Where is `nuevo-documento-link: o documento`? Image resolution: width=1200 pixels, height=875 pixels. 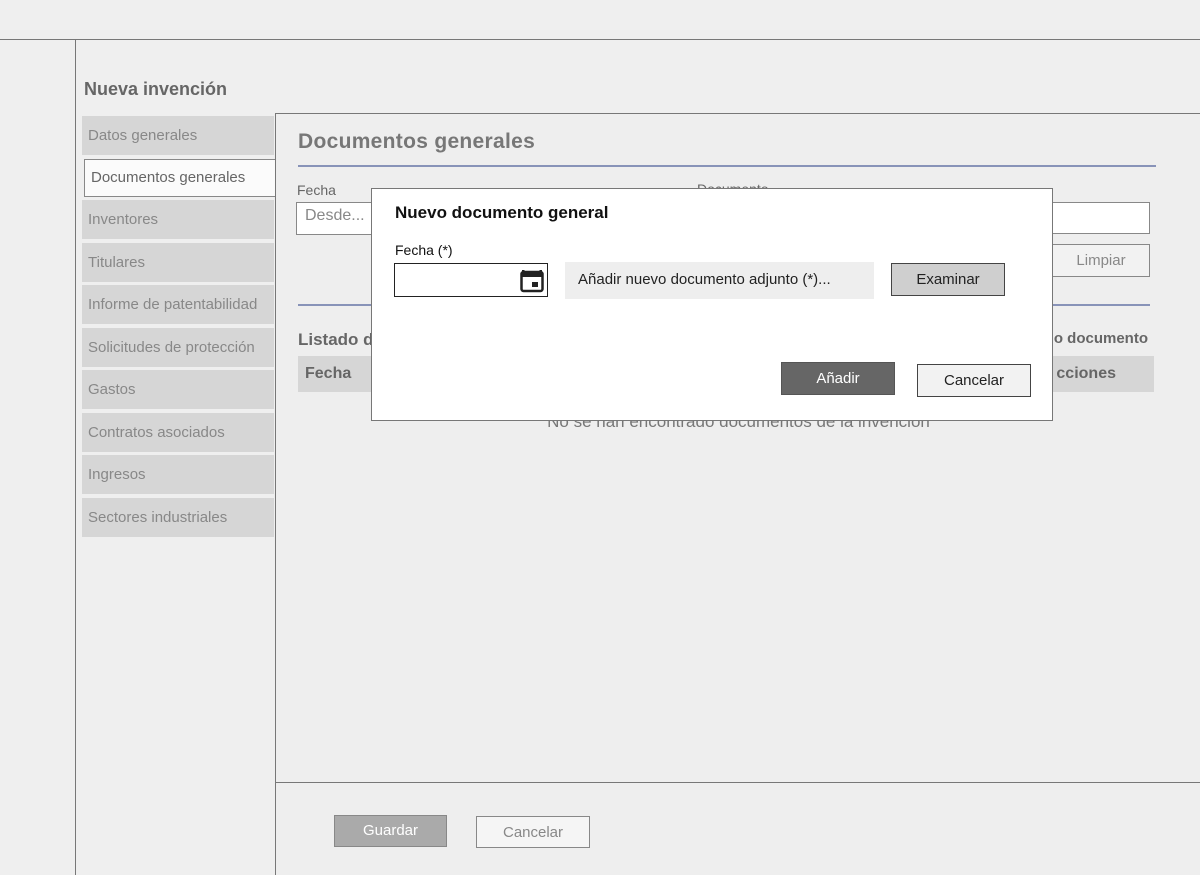 nuevo-documento-link: o documento is located at coordinates (1101, 338).